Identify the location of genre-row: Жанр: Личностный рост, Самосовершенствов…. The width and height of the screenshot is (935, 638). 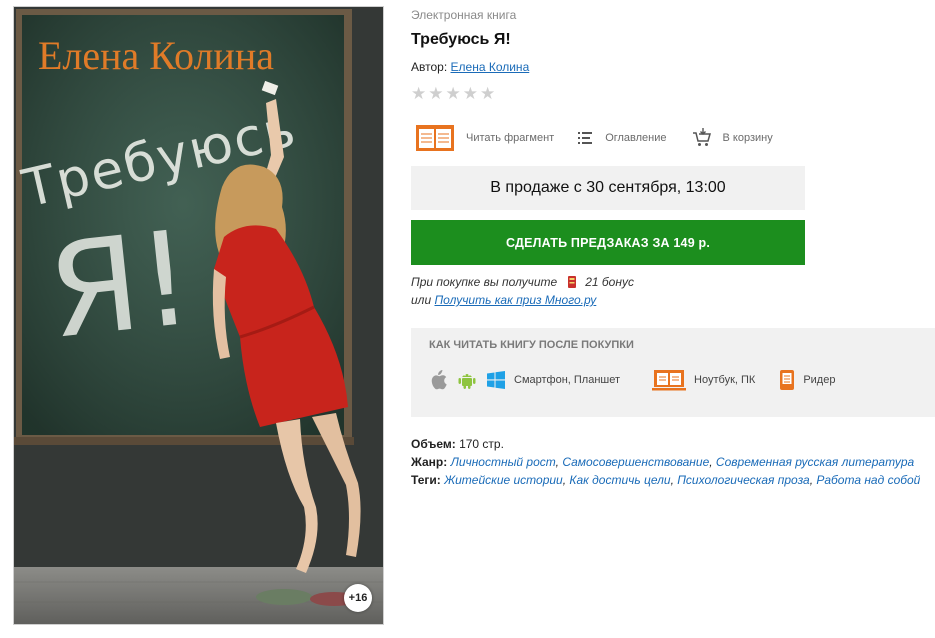
(663, 462).